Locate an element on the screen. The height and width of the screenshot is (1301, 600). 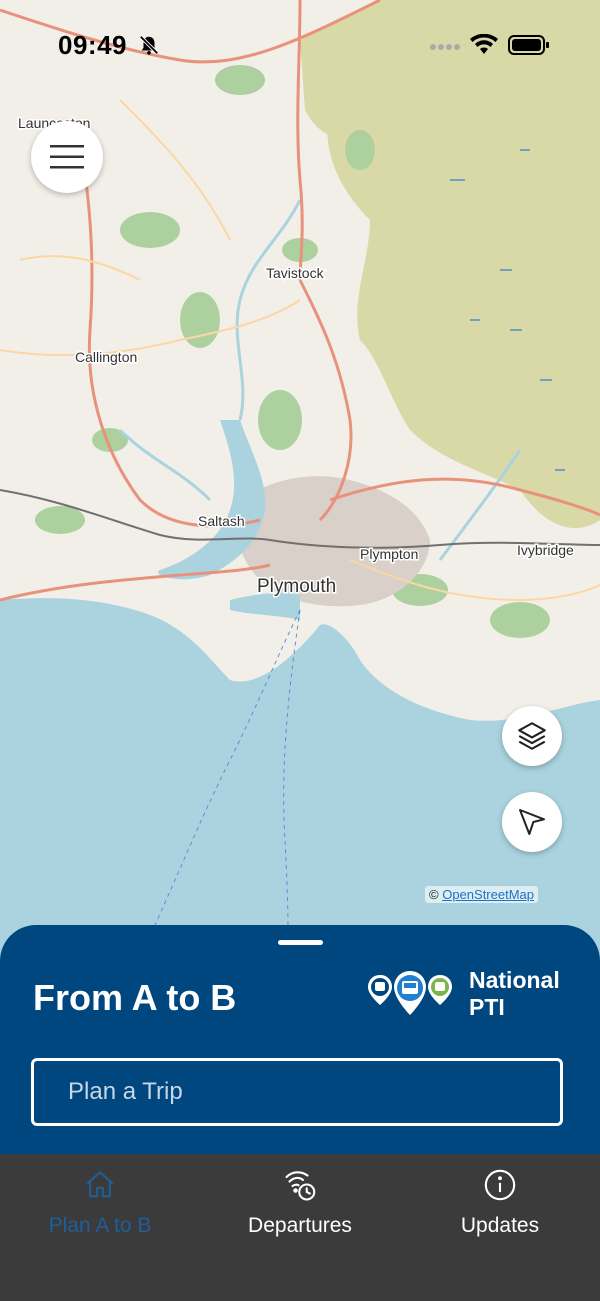
map-layers-button is located at coordinates (532, 736).